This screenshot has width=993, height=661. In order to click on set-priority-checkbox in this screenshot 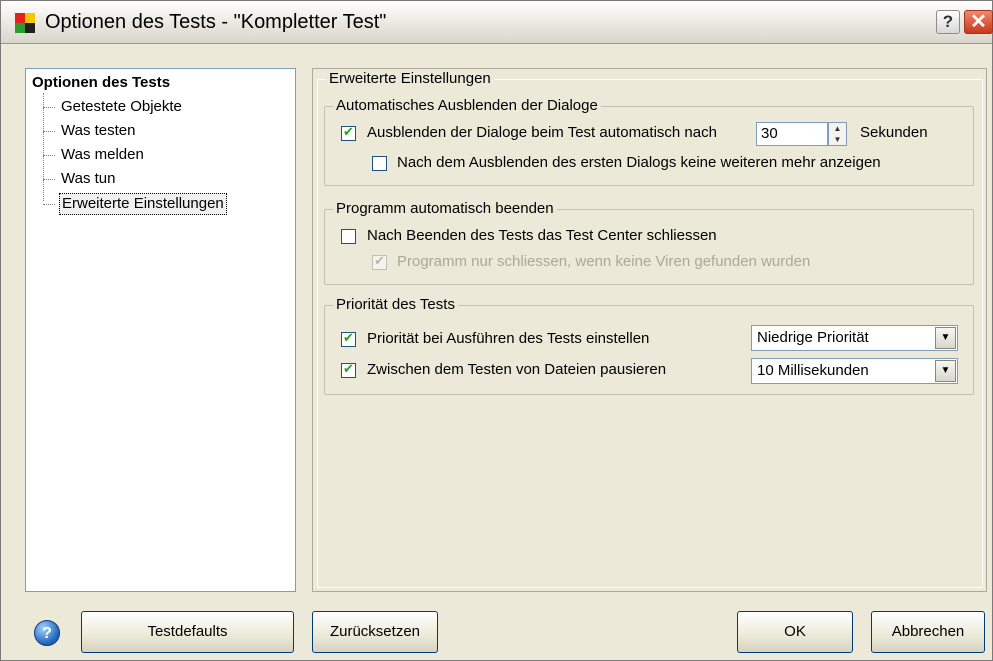, I will do `click(348, 338)`.